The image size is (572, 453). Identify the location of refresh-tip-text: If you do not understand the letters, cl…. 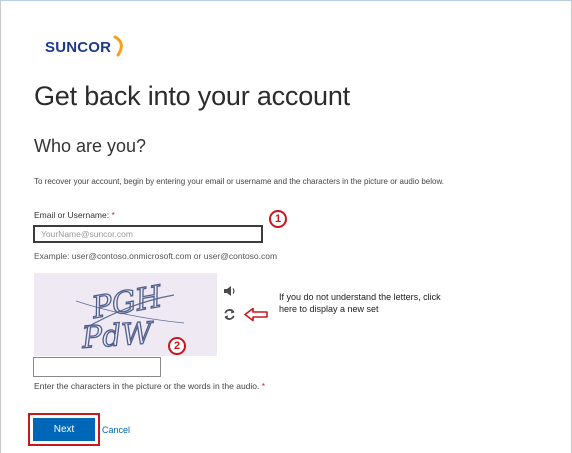
(360, 303).